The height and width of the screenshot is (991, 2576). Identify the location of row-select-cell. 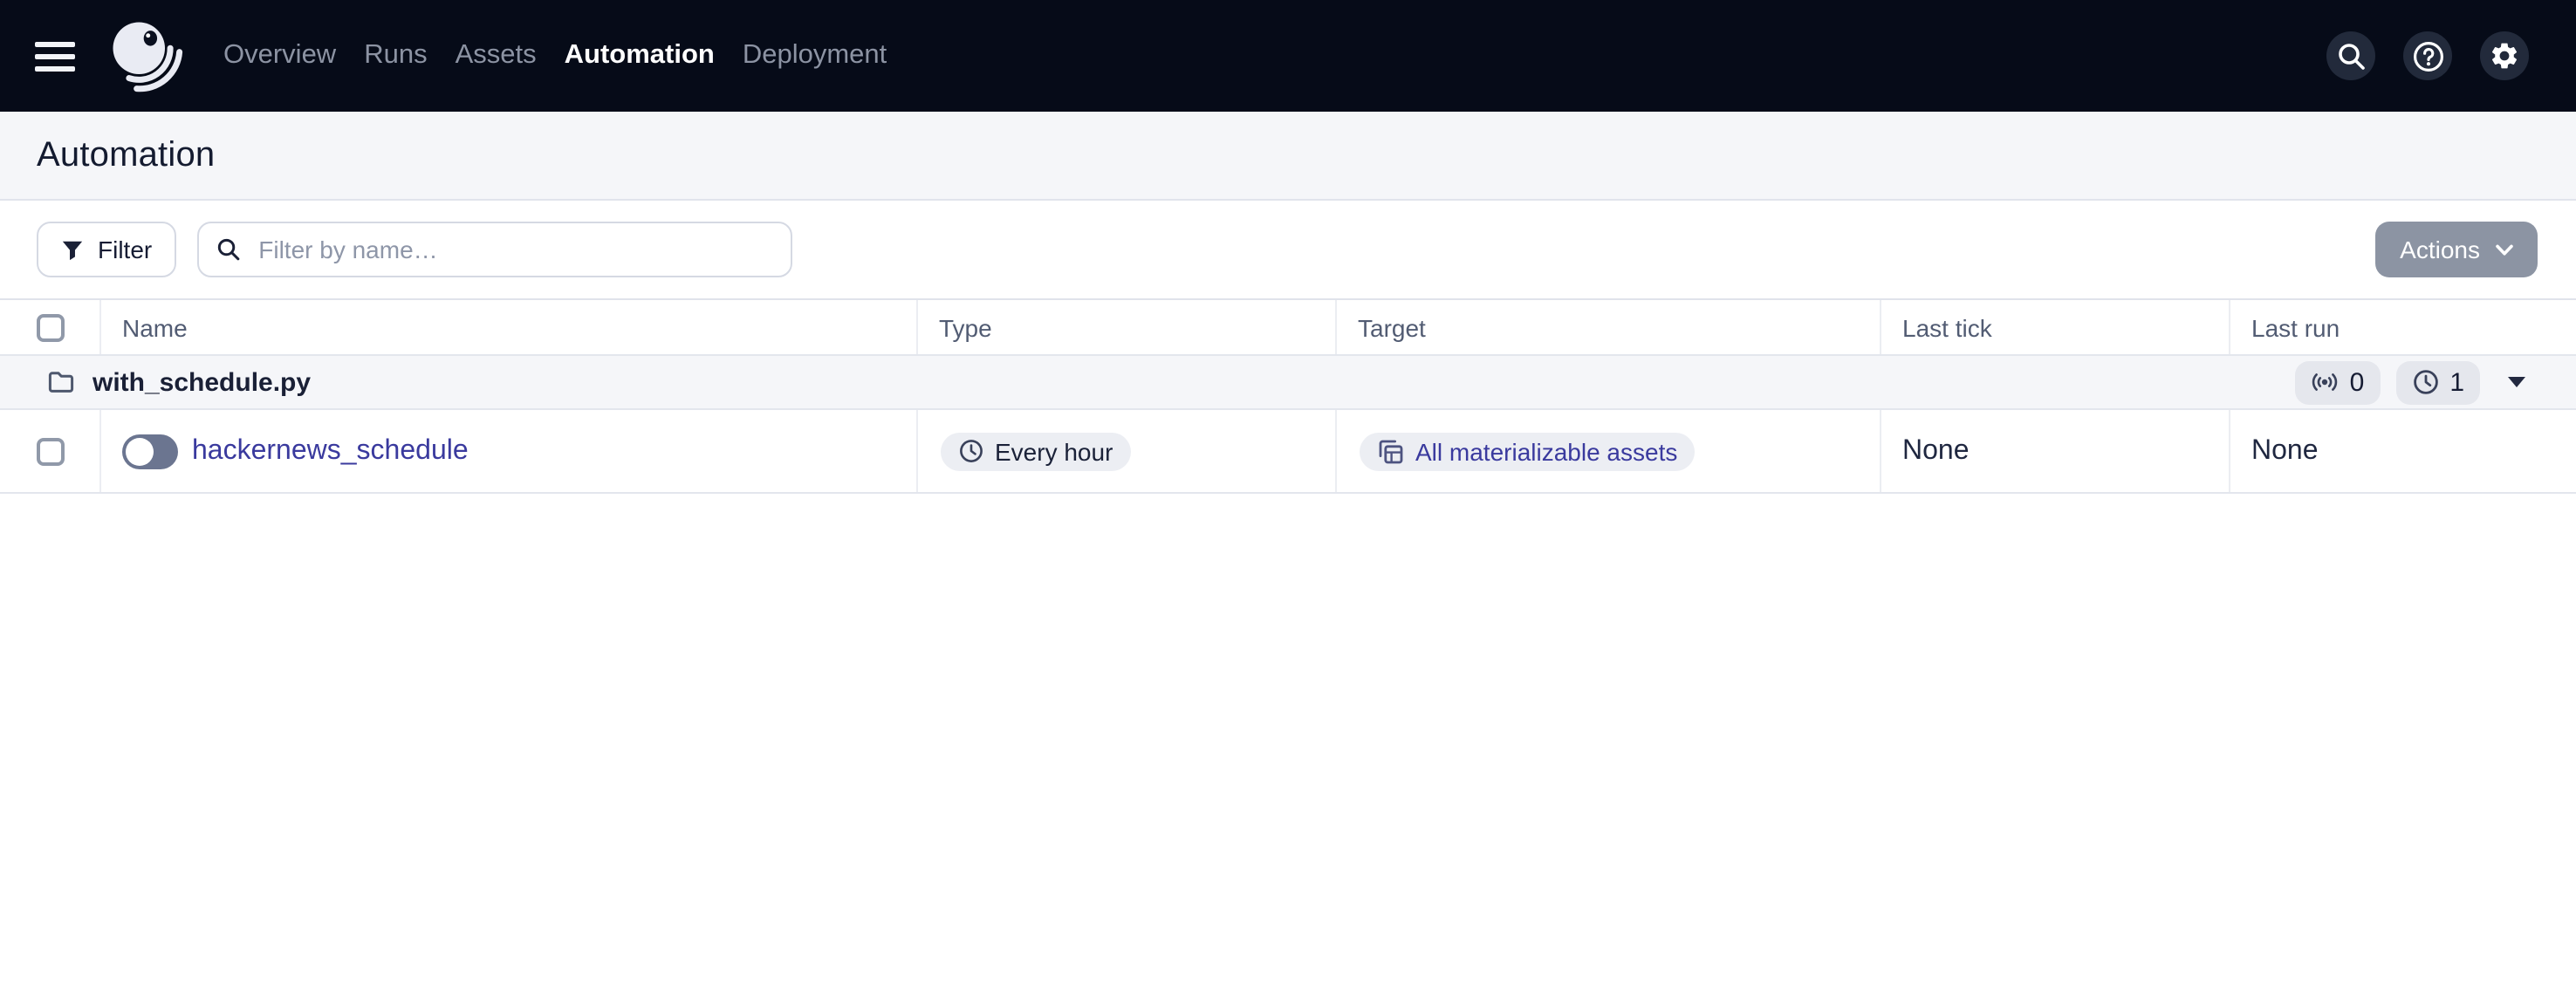
(50, 451).